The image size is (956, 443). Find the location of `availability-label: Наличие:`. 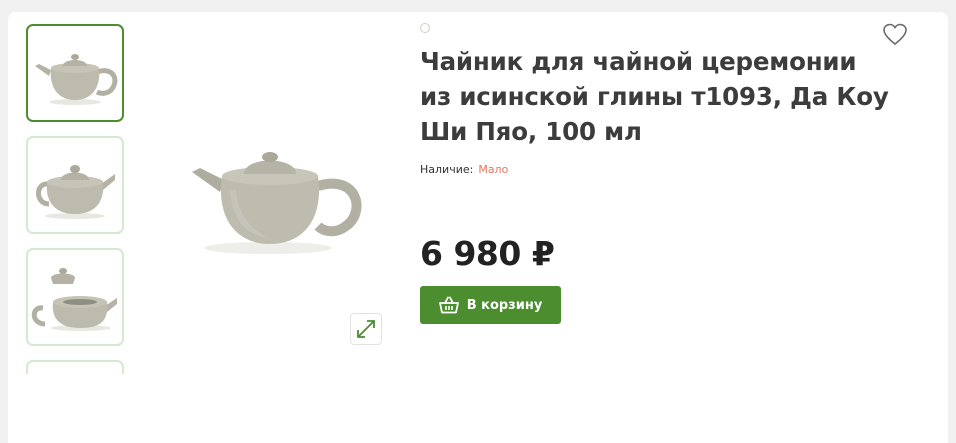

availability-label: Наличие: is located at coordinates (447, 169).